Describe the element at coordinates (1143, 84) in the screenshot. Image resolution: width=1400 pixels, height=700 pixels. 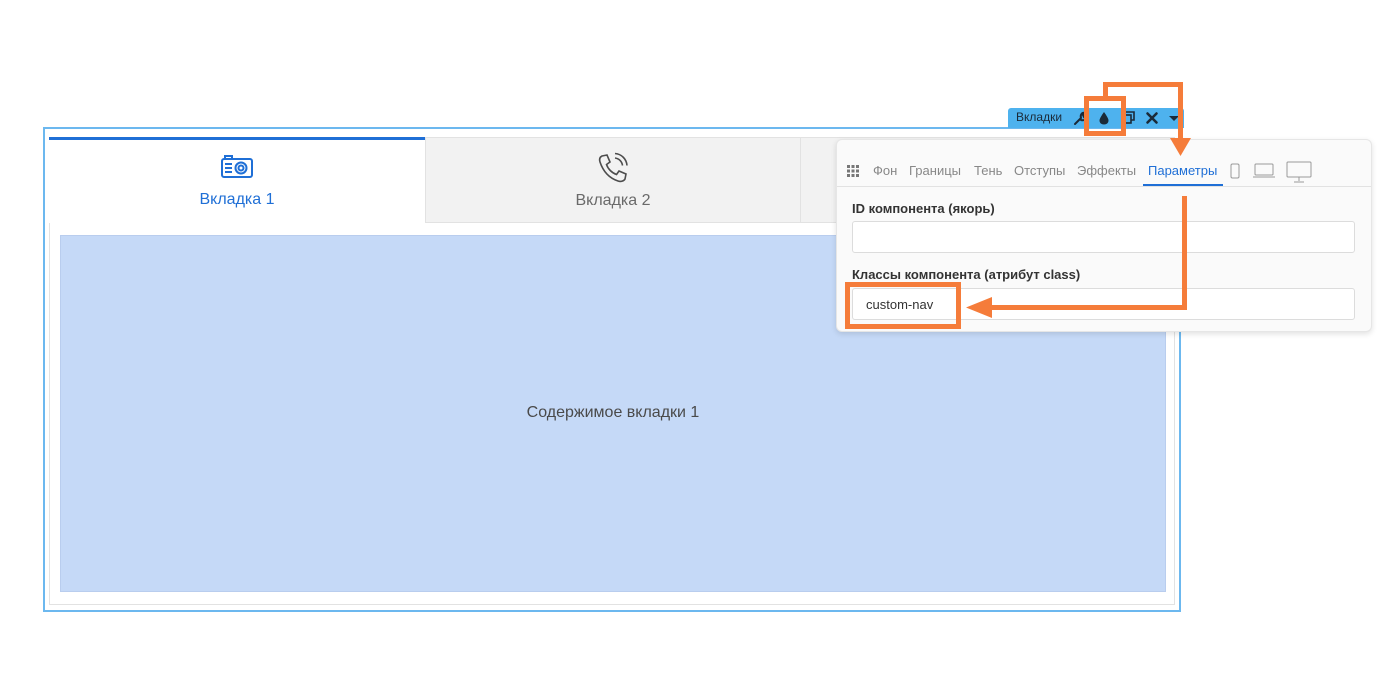
I see `annotation-line-top` at that location.